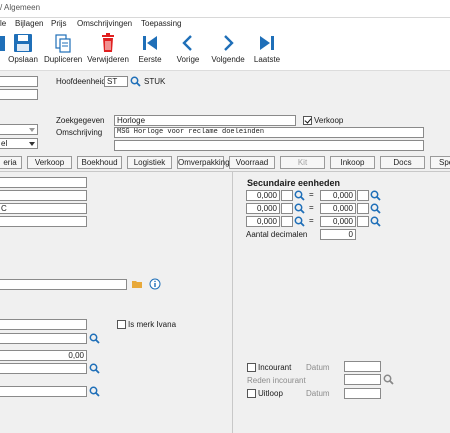 This screenshot has height=433, width=450. What do you see at coordinates (59, 23) in the screenshot?
I see `menu-item-prijs: Prijs` at bounding box center [59, 23].